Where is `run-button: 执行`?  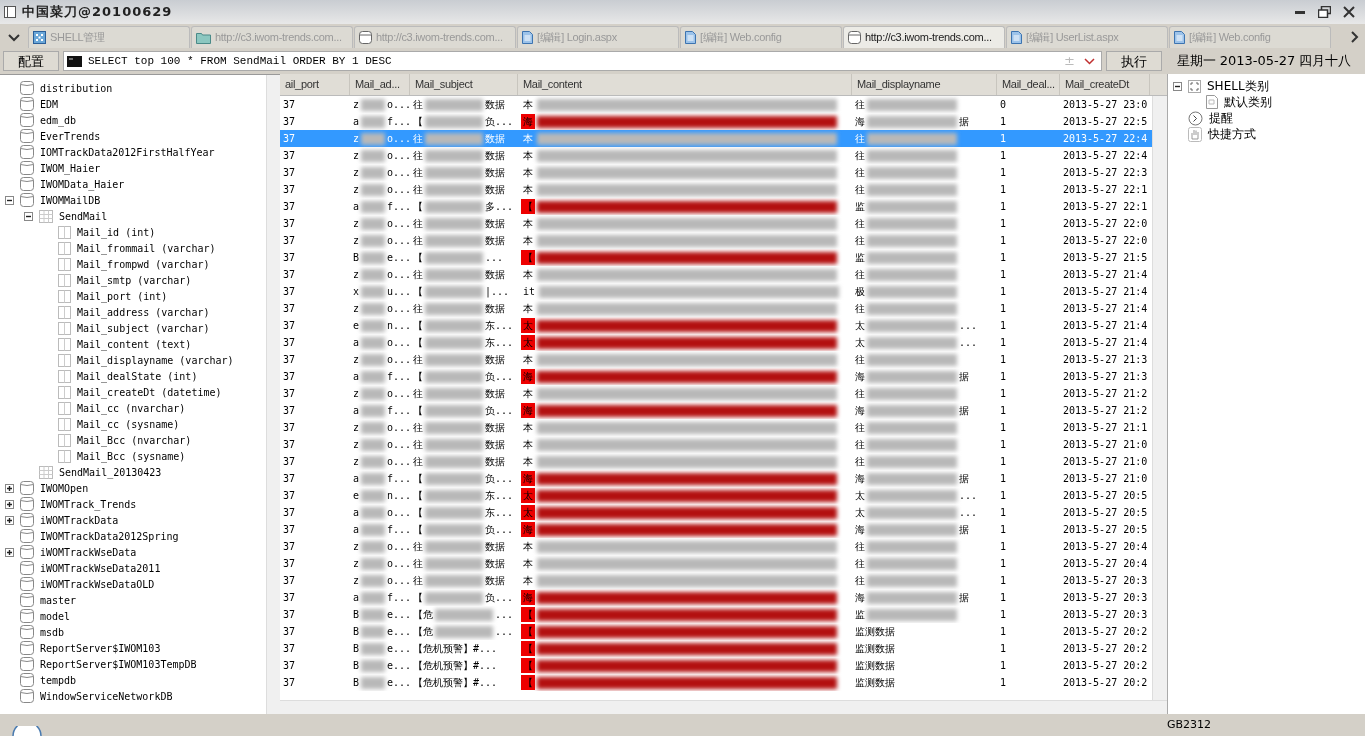 run-button: 执行 is located at coordinates (1134, 61).